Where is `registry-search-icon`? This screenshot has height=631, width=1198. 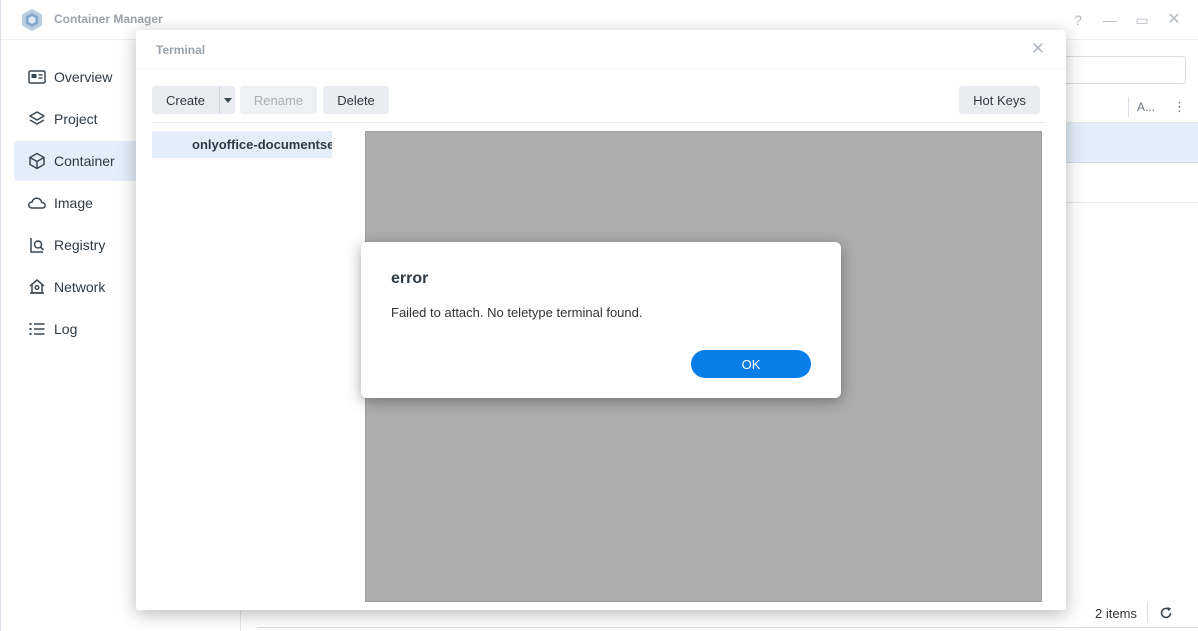
registry-search-icon is located at coordinates (37, 245).